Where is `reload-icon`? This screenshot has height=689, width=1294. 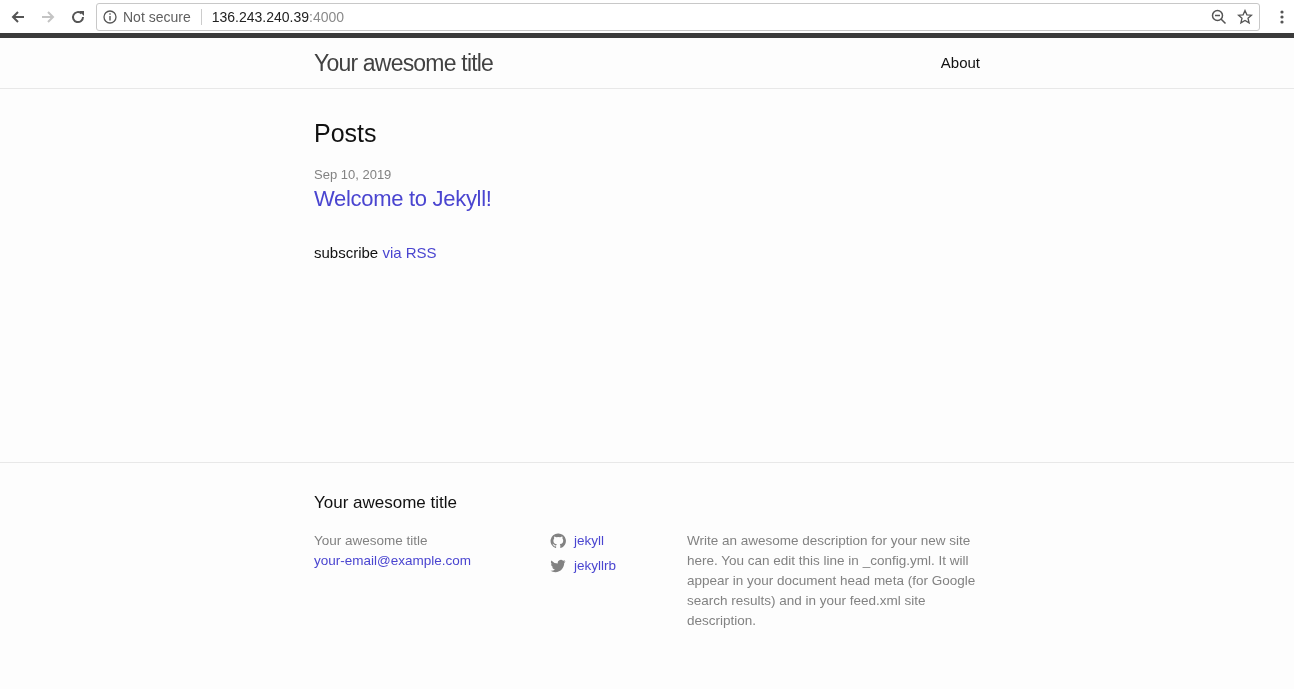
reload-icon is located at coordinates (78, 16).